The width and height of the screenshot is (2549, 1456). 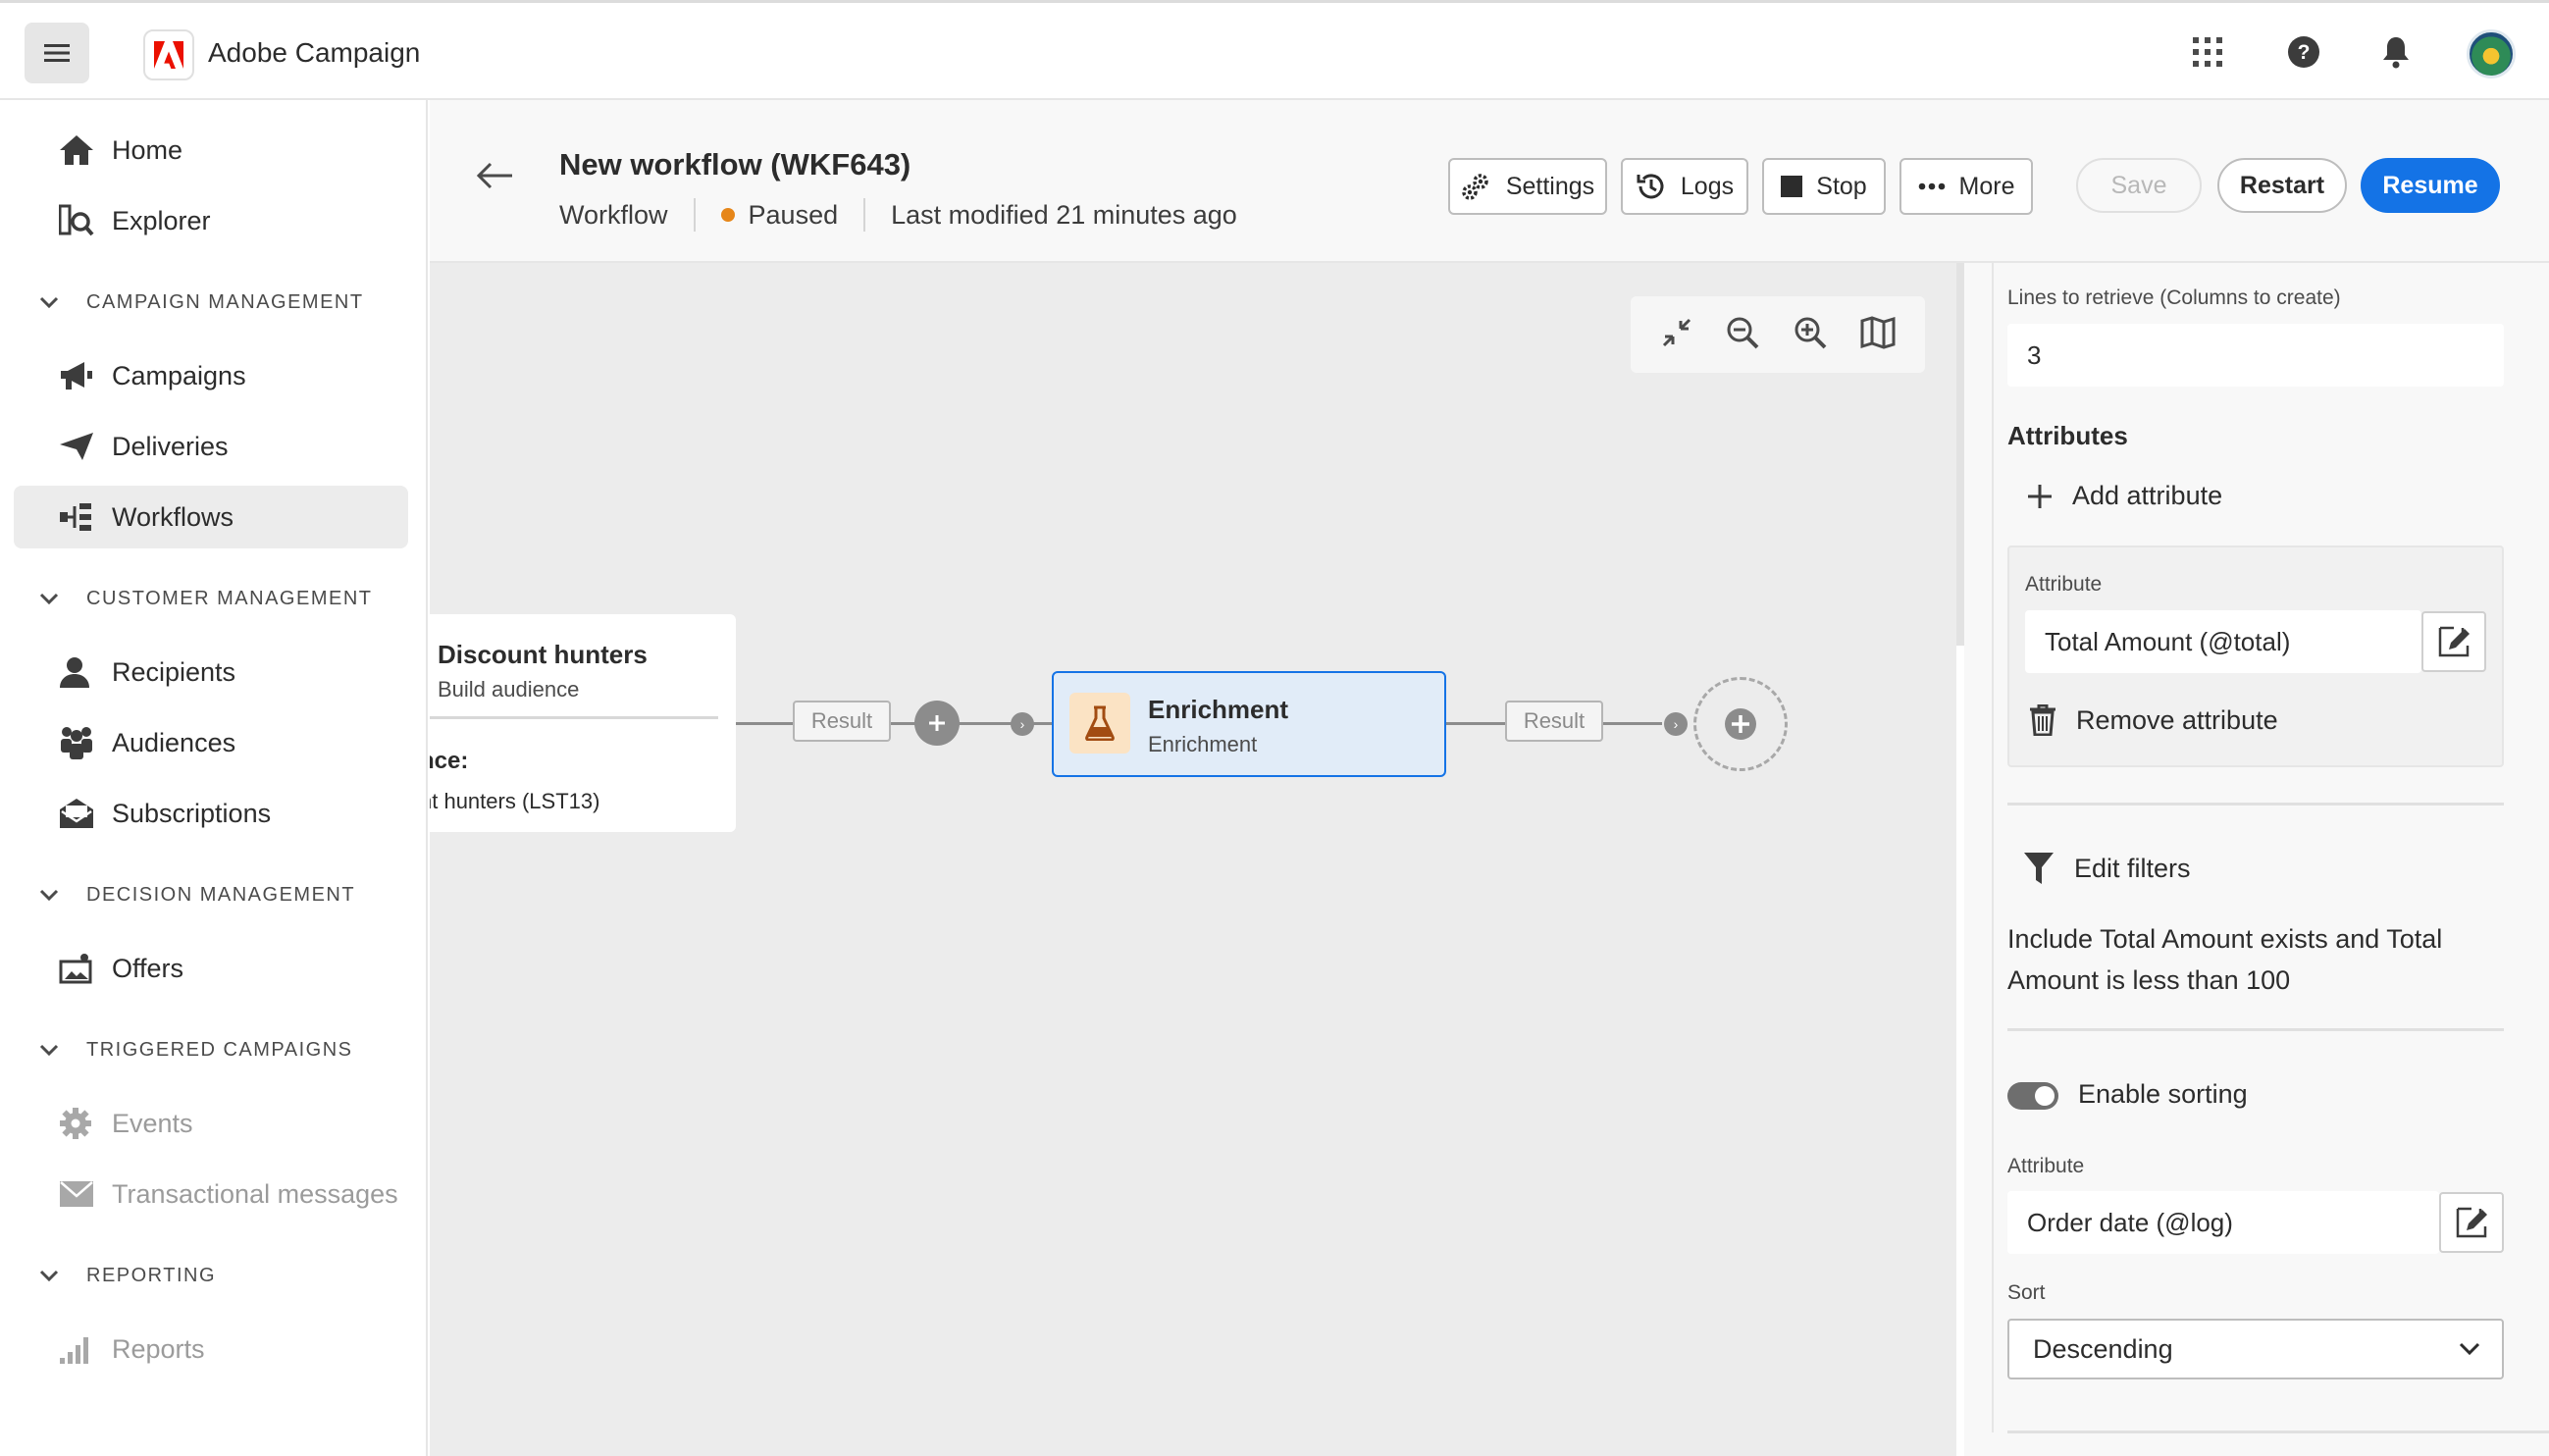 I want to click on app-switcher-button, so click(x=2207, y=52).